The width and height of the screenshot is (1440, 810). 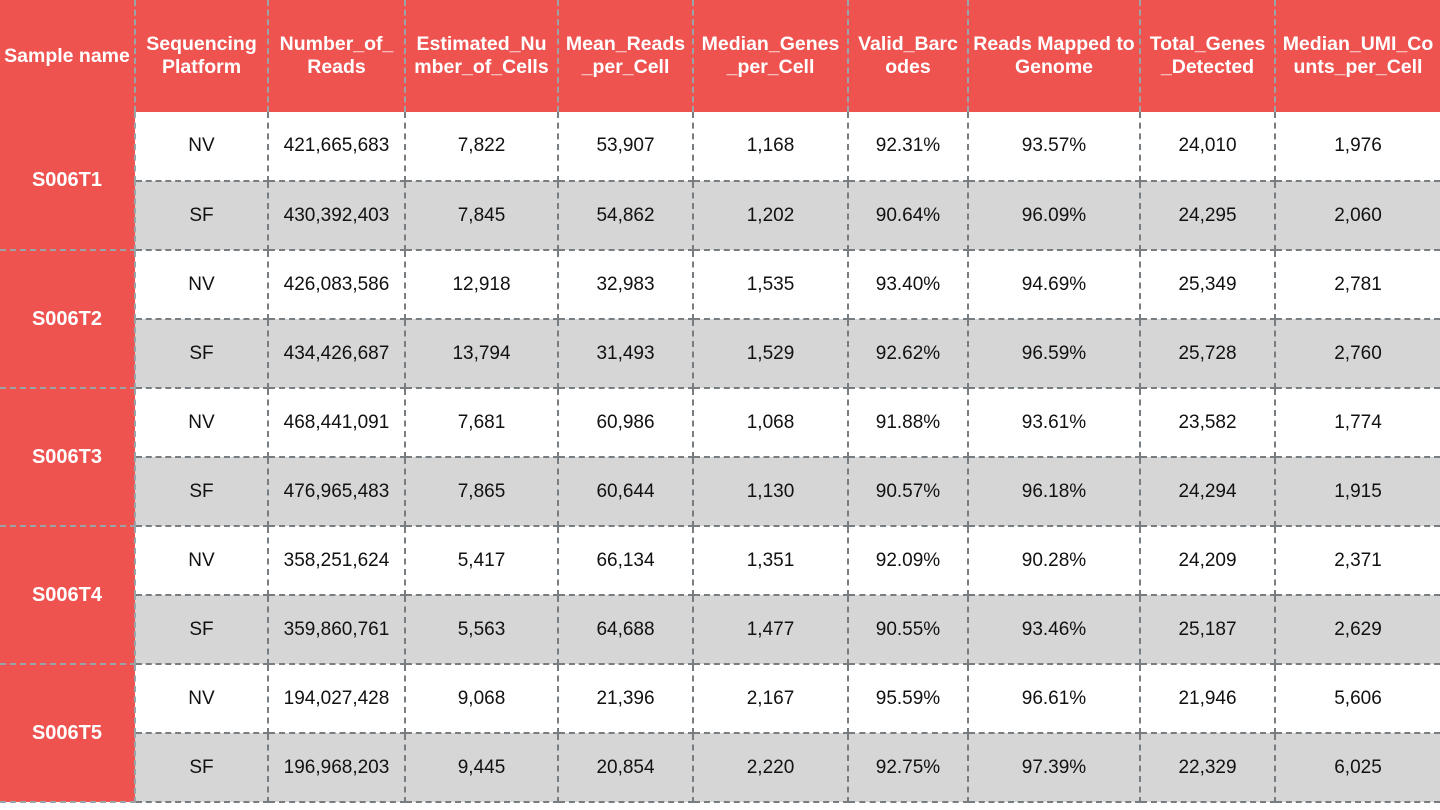 I want to click on cell-reads-mapped-to-genome: 94.69%, so click(x=1054, y=285).